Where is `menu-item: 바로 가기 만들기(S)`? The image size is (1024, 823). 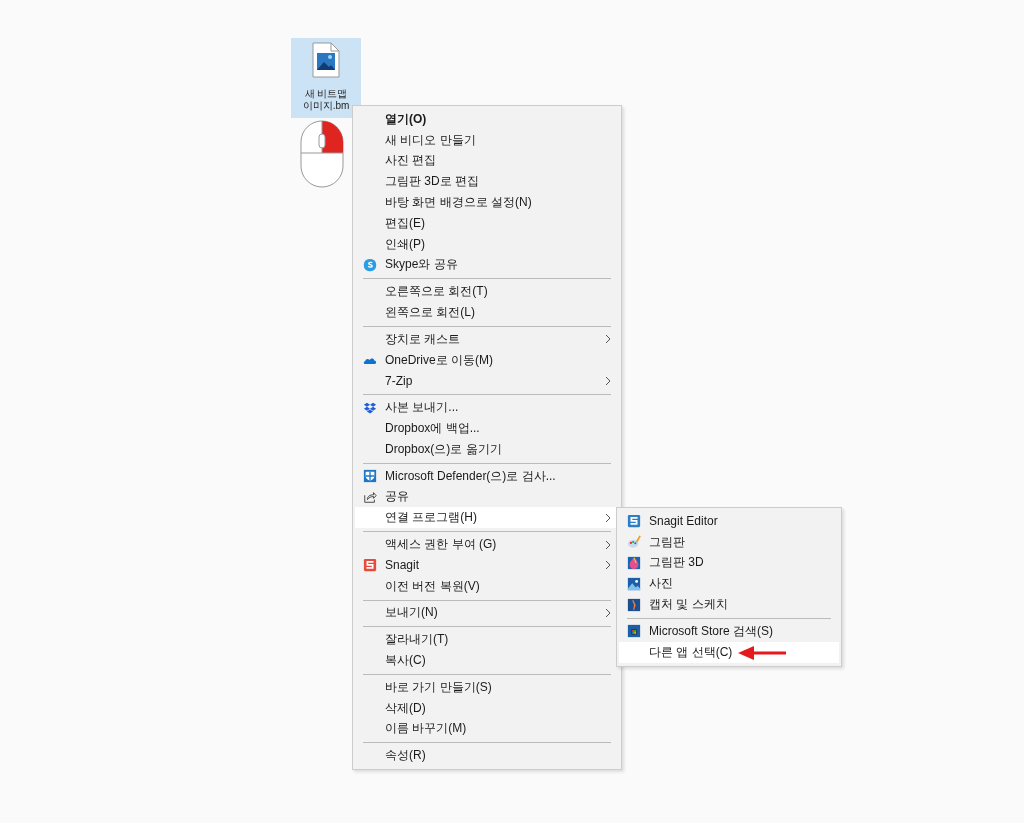
menu-item: 바로 가기 만들기(S) is located at coordinates (487, 687).